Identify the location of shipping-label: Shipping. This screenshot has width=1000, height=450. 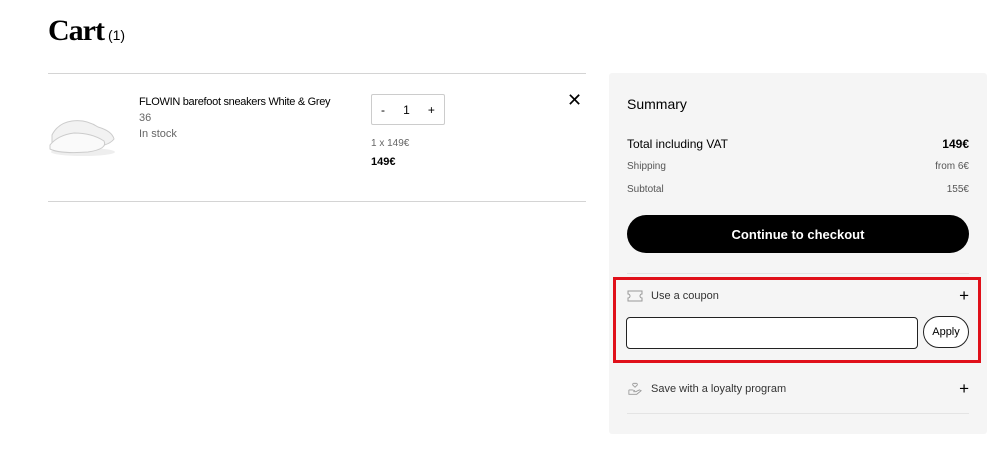
(646, 166).